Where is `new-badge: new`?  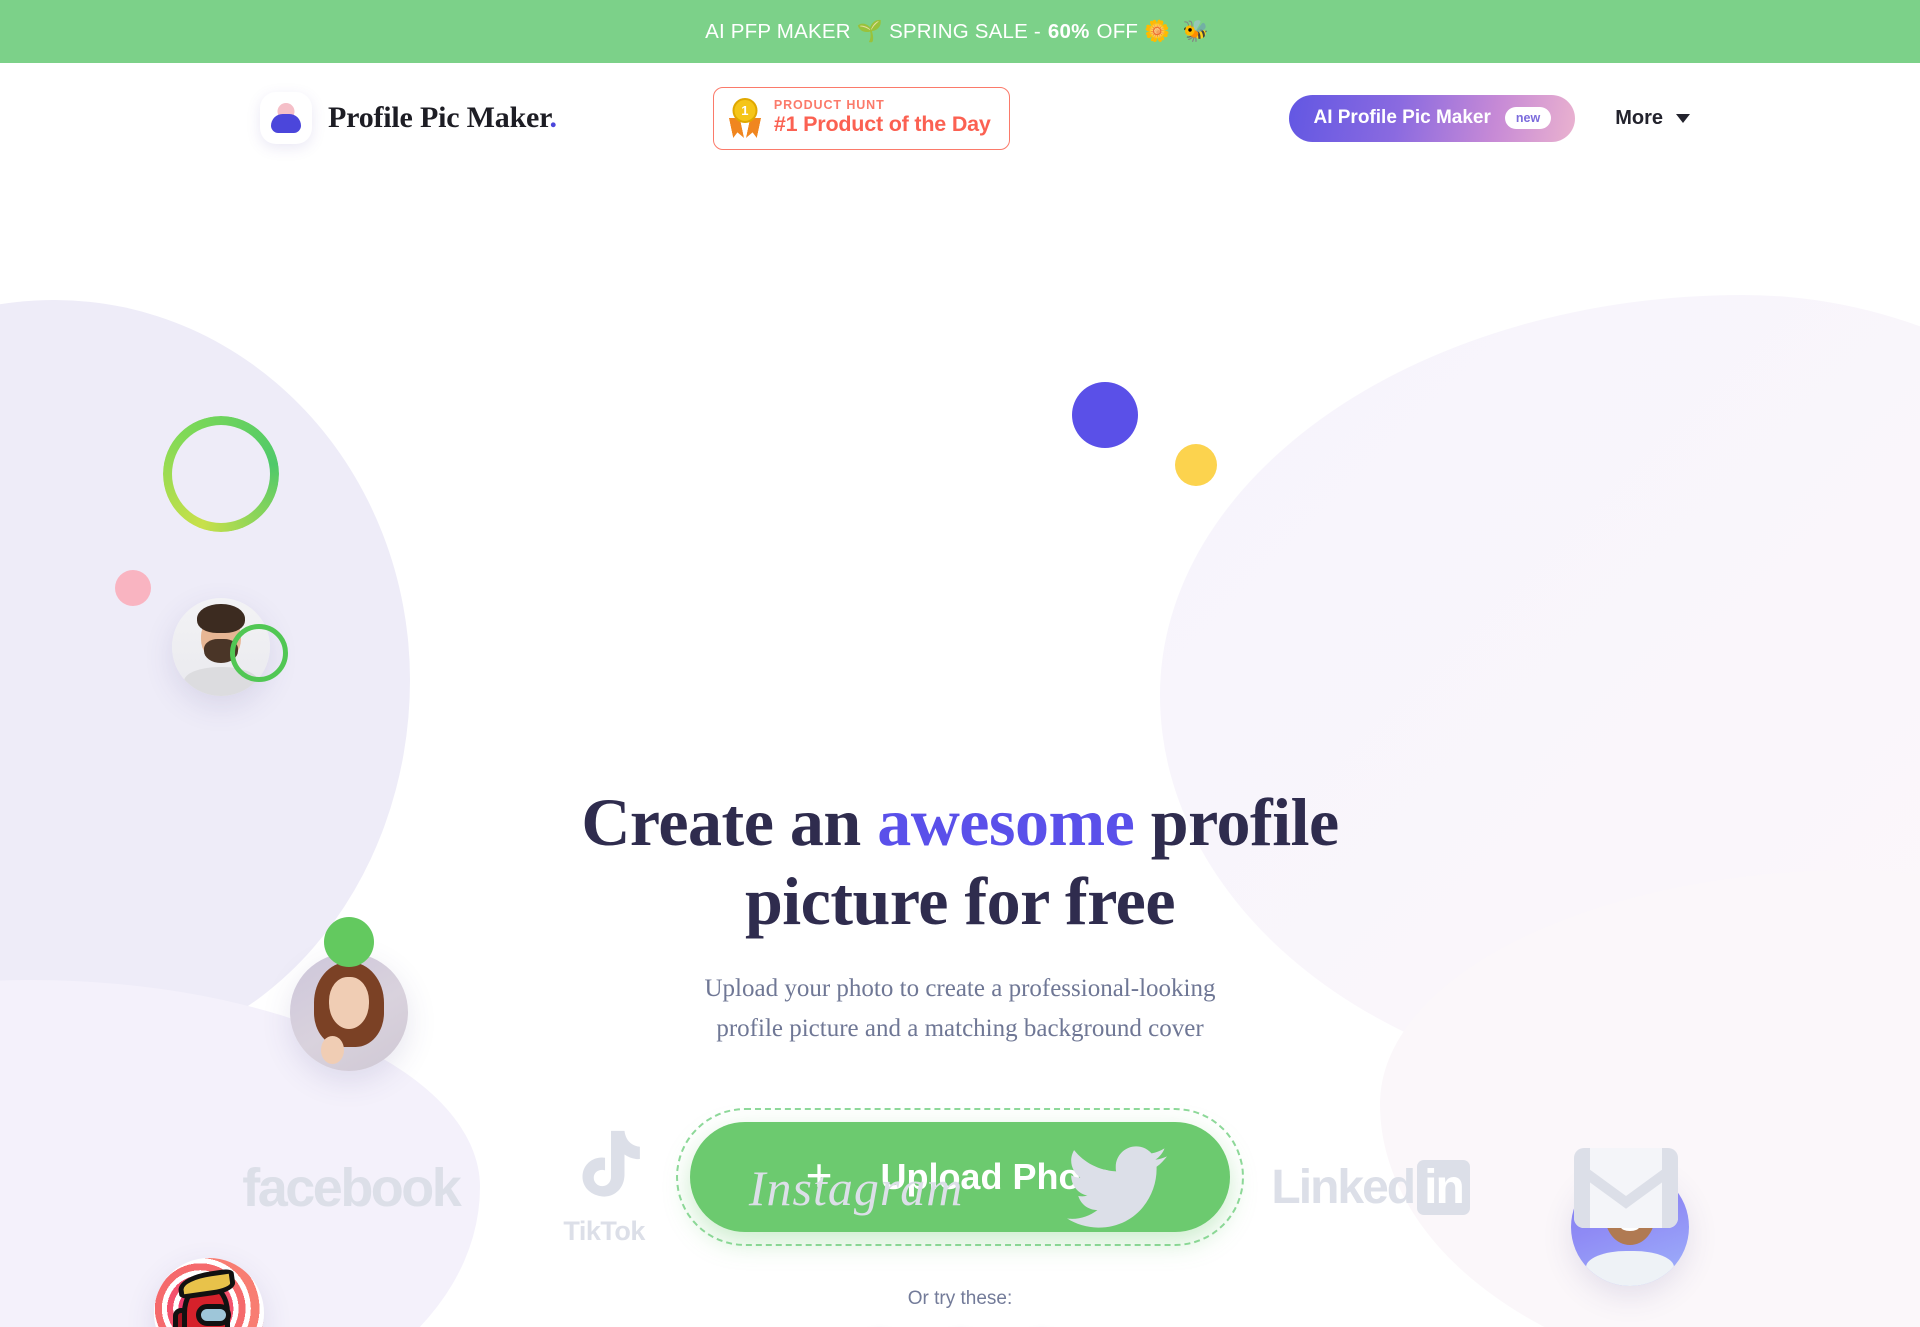
new-badge: new is located at coordinates (1528, 118).